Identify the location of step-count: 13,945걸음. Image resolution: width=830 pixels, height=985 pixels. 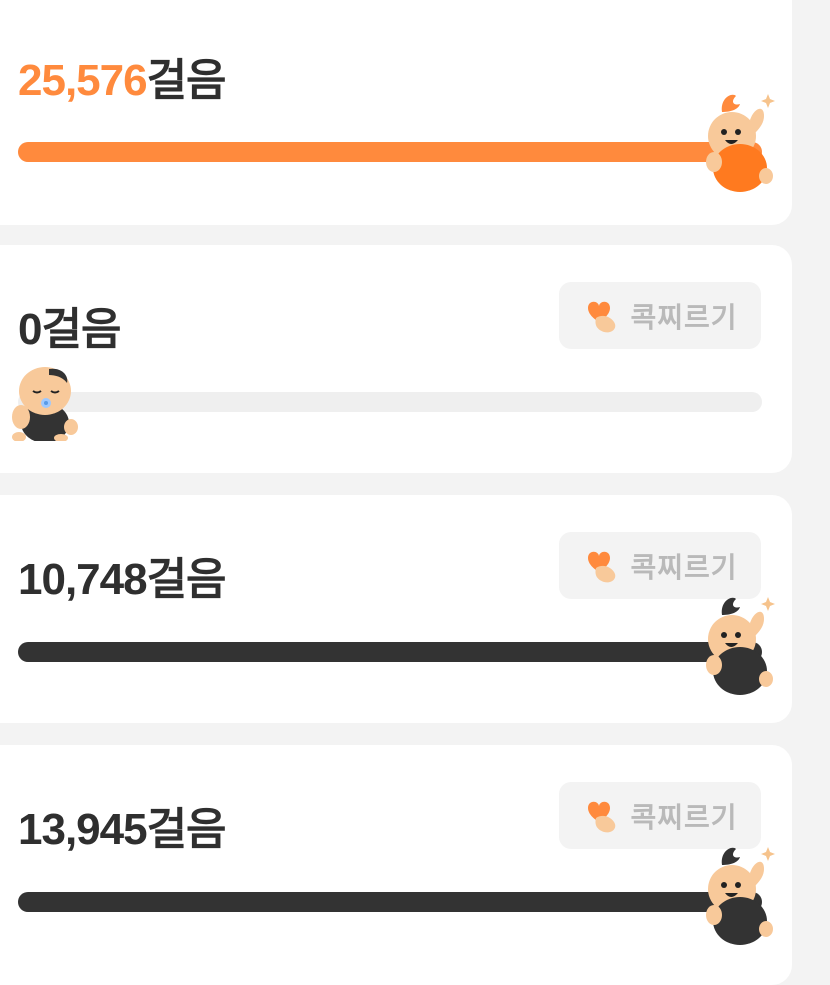
(122, 825).